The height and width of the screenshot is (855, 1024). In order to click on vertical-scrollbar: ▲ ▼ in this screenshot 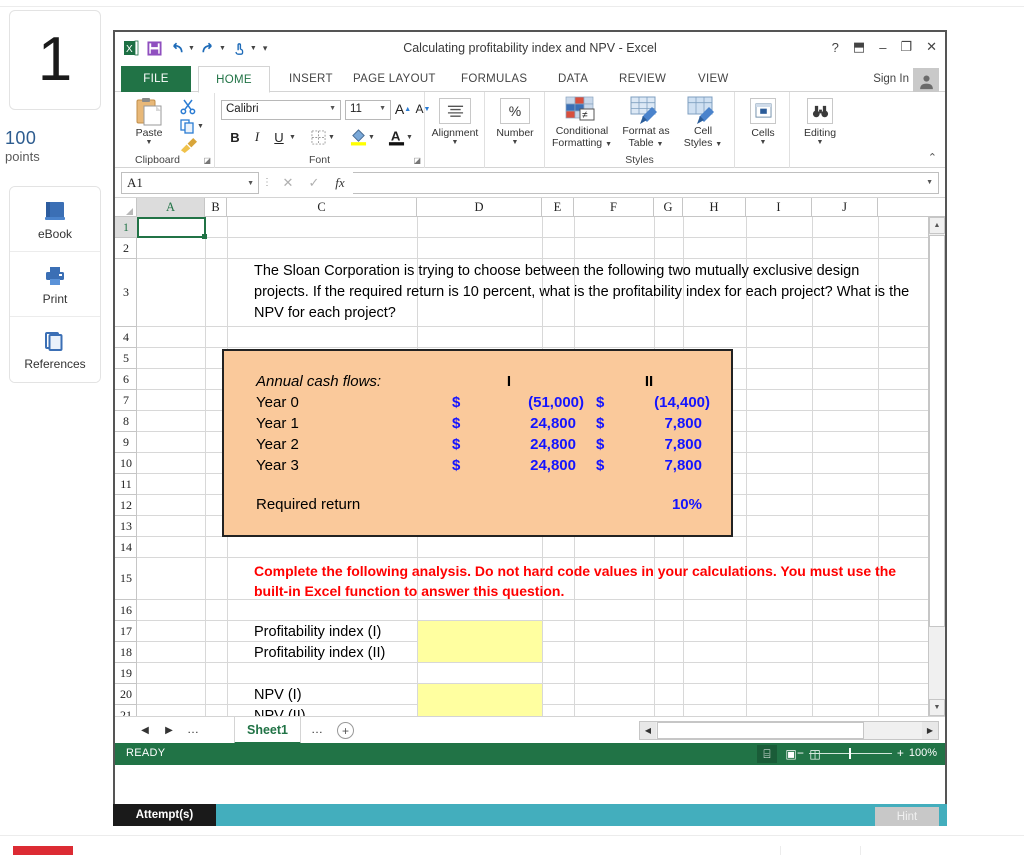, I will do `click(936, 466)`.